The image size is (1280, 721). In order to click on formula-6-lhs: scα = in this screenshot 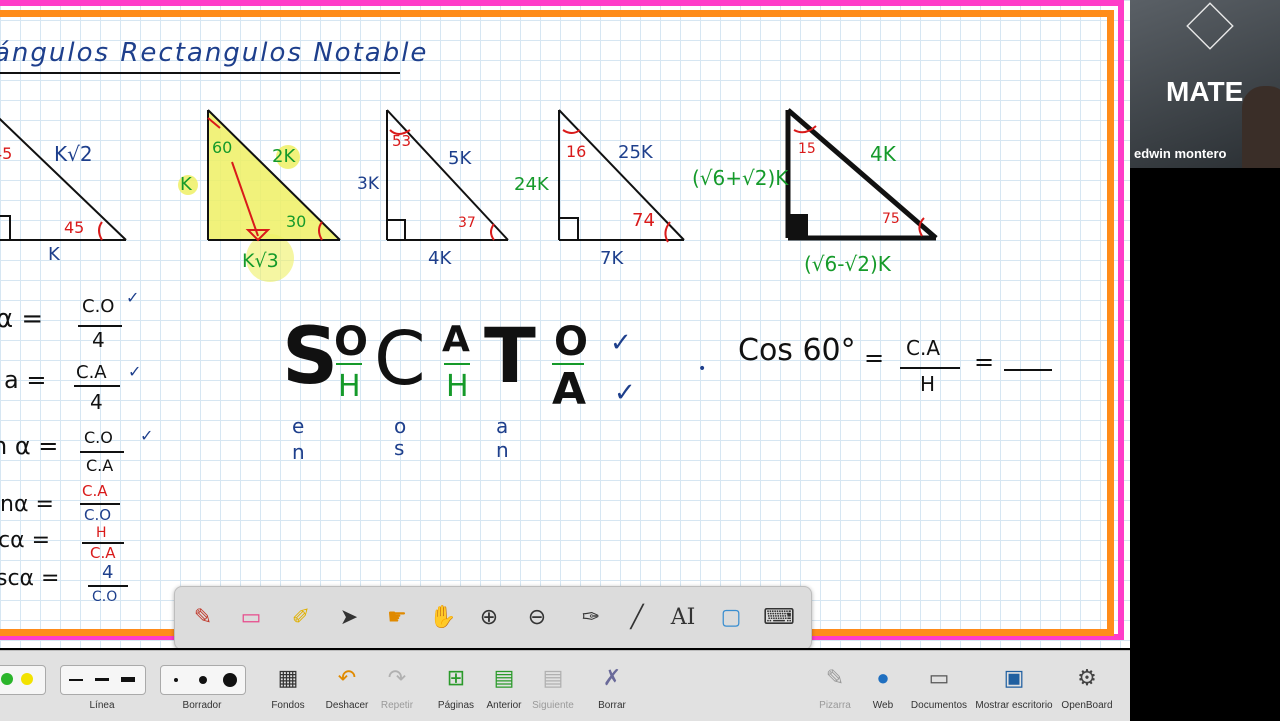, I will do `click(30, 578)`.